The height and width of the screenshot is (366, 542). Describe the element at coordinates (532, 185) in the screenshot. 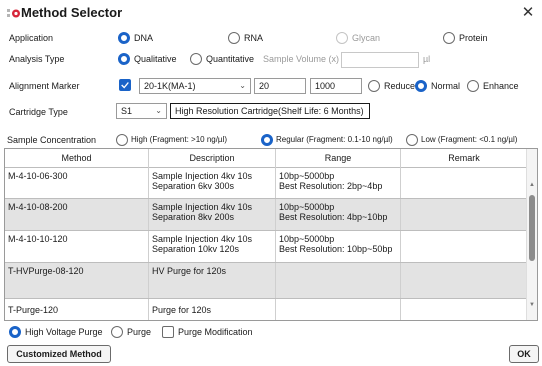

I see `scroll-up-icon: ▲` at that location.